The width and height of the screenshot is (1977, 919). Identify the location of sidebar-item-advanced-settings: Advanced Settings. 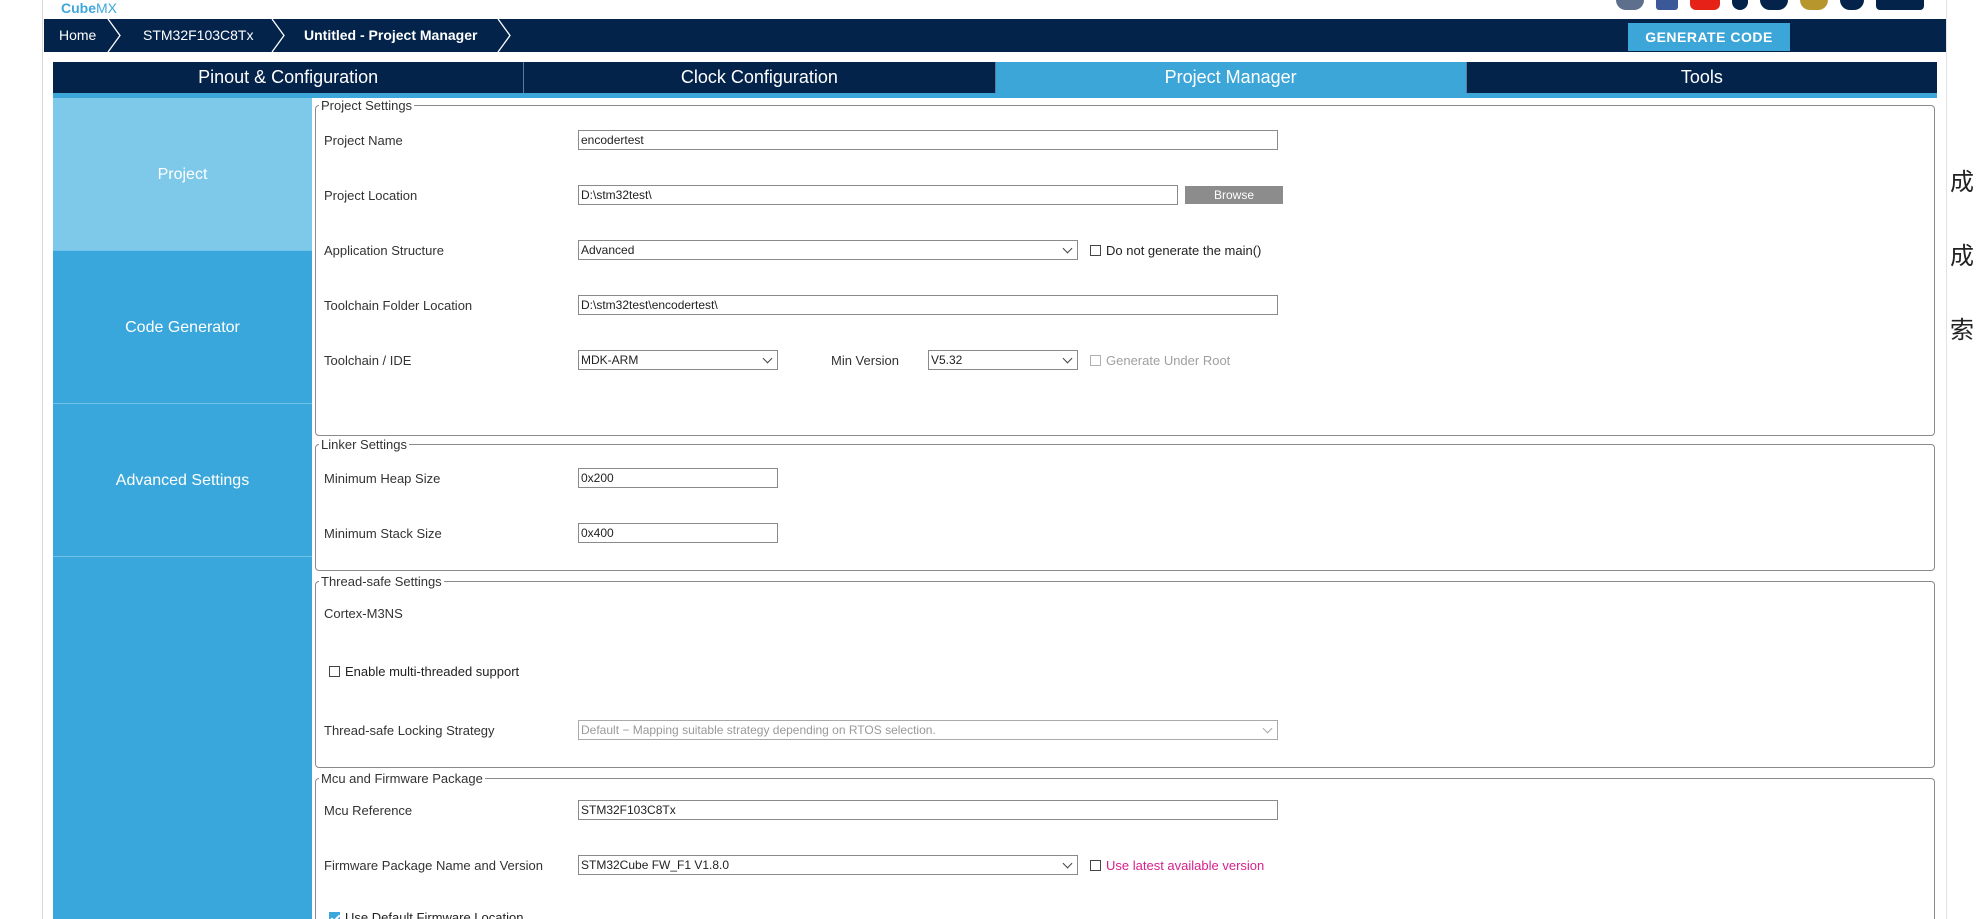
(182, 480).